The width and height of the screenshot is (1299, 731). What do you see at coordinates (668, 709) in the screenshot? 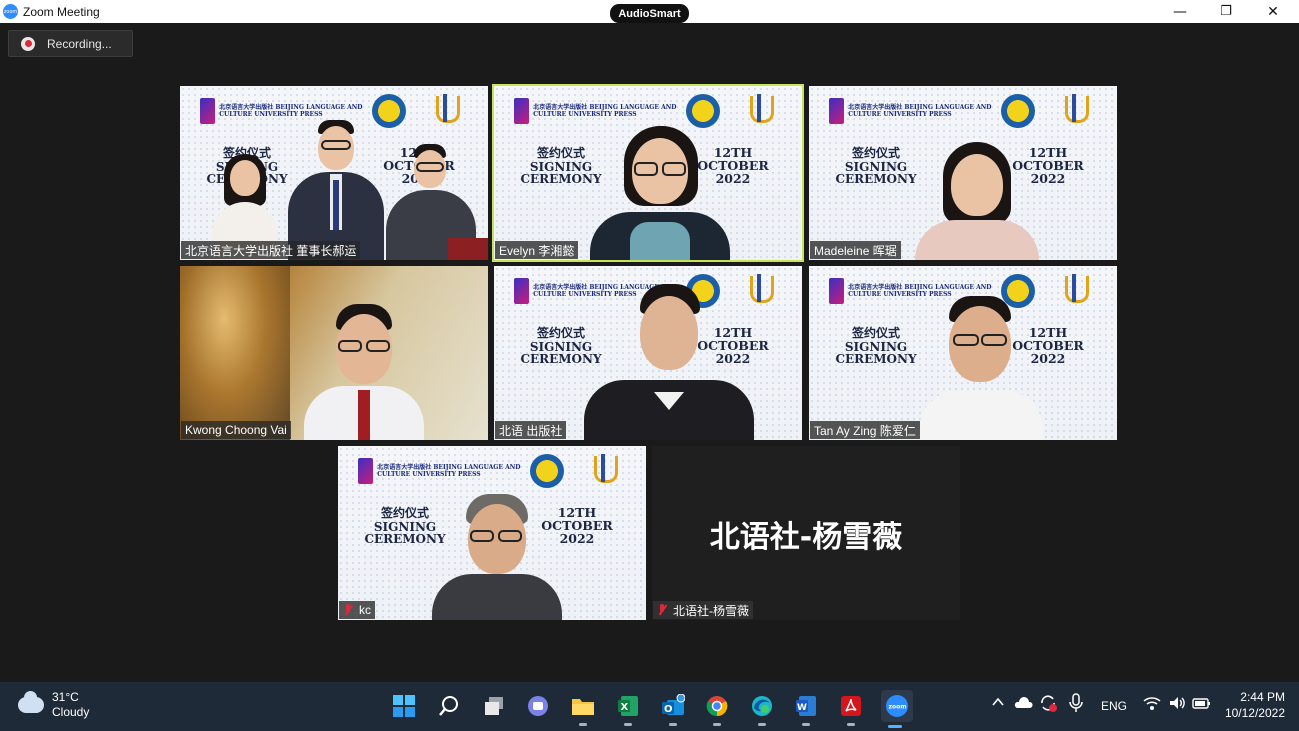
I see `svg-text: O` at bounding box center [668, 709].